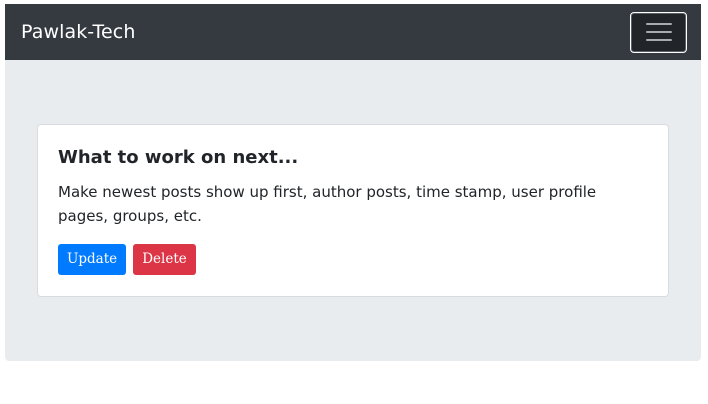  I want to click on hamburger-menu-icon, so click(658, 24).